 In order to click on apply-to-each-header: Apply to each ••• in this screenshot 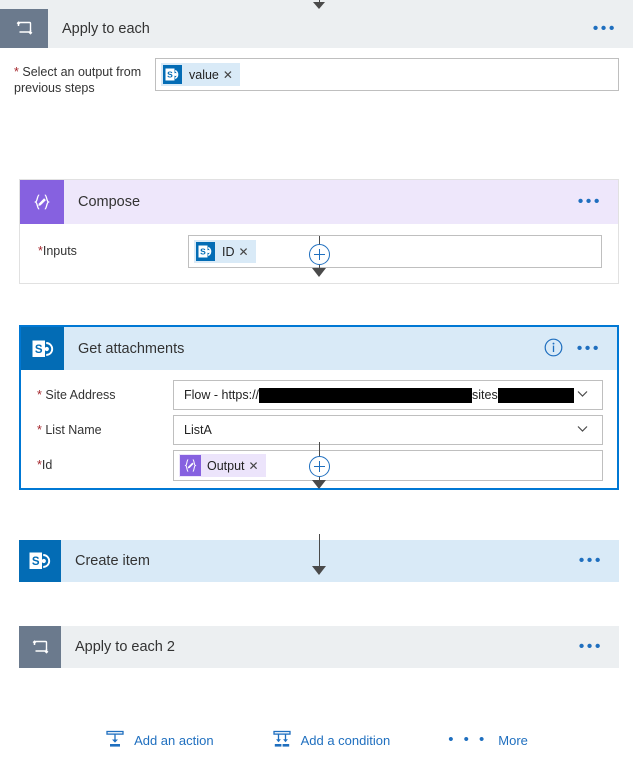, I will do `click(316, 28)`.